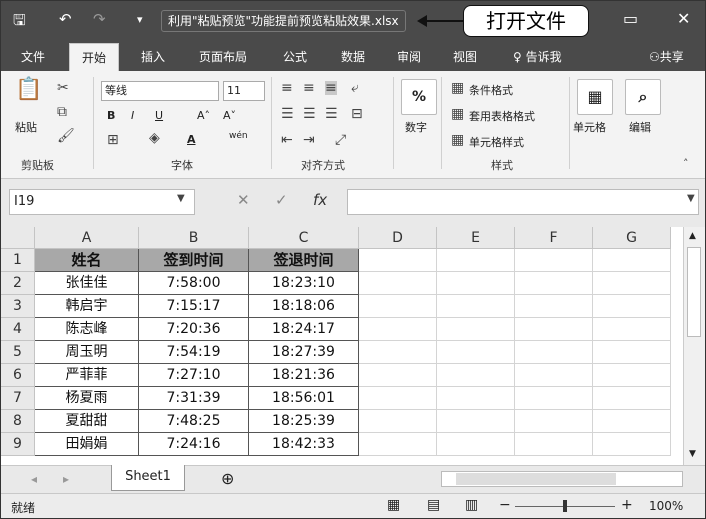 Image resolution: width=706 pixels, height=519 pixels. I want to click on name-box-dropdown-icon: ▼, so click(181, 198).